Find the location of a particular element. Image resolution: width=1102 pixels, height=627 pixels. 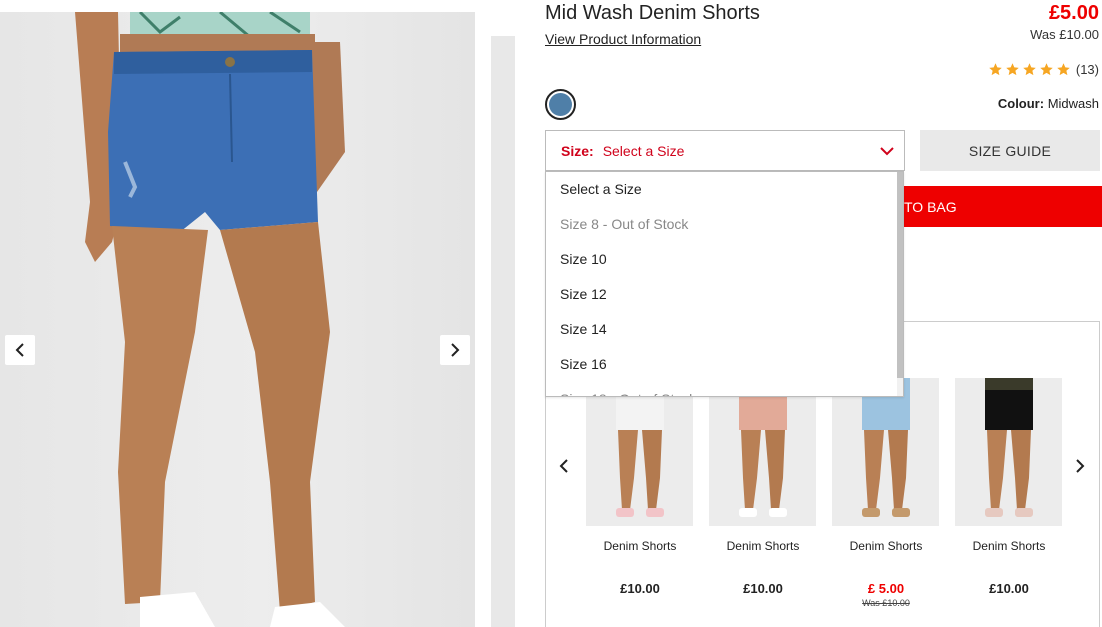

related-product-price: £ 5.00 is located at coordinates (886, 588).